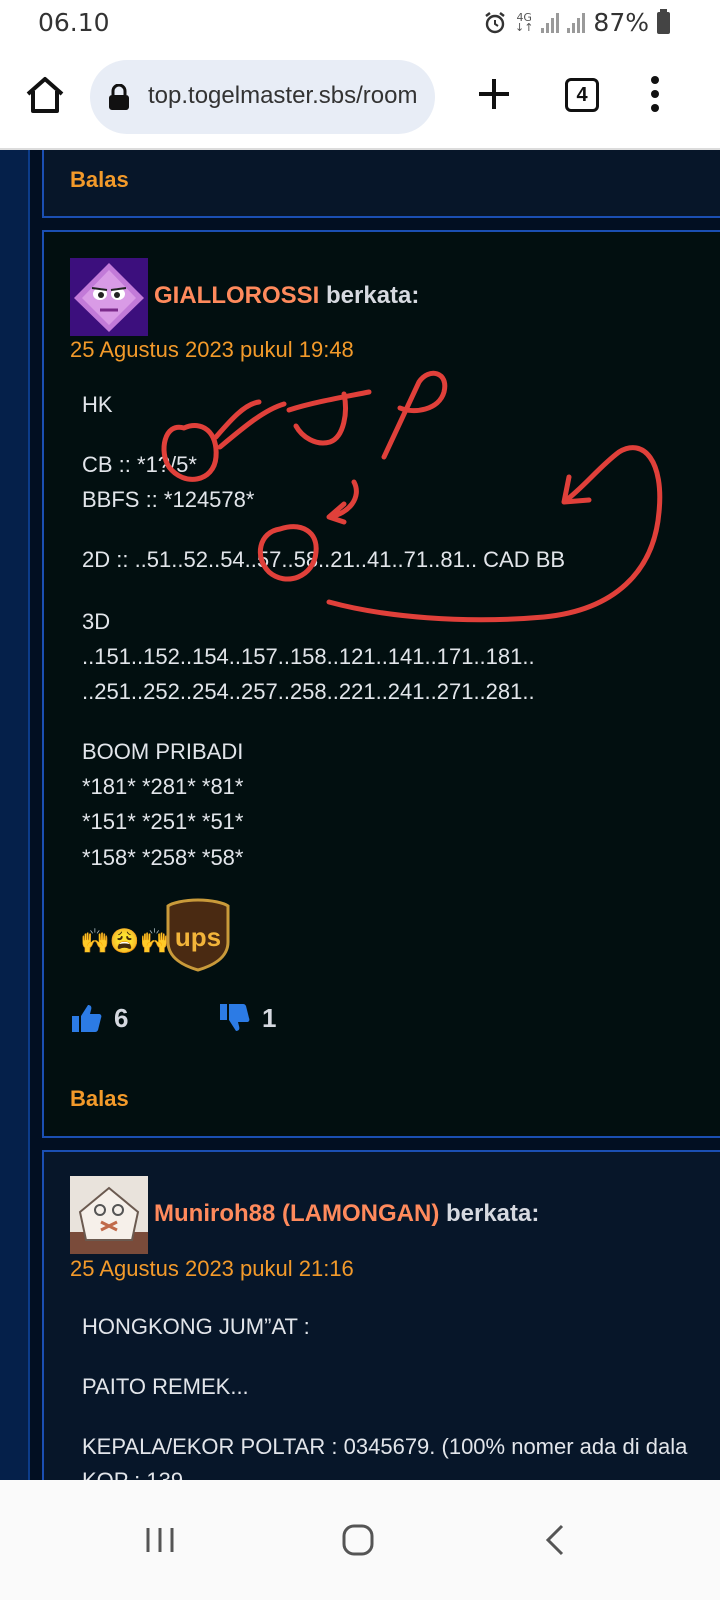 This screenshot has width=720, height=1600. Describe the element at coordinates (96, 621) in the screenshot. I see `post-line: 3D` at that location.